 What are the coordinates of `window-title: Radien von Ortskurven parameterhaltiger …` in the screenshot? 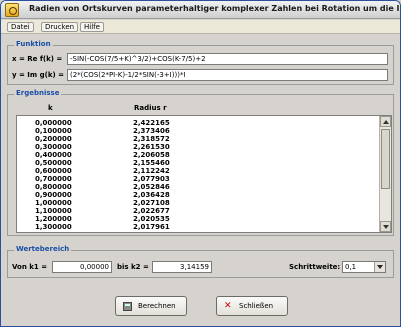 It's located at (215, 8).